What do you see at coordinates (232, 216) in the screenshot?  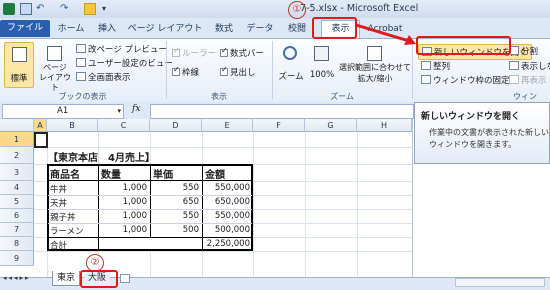 I see `table-cell: 550,000` at bounding box center [232, 216].